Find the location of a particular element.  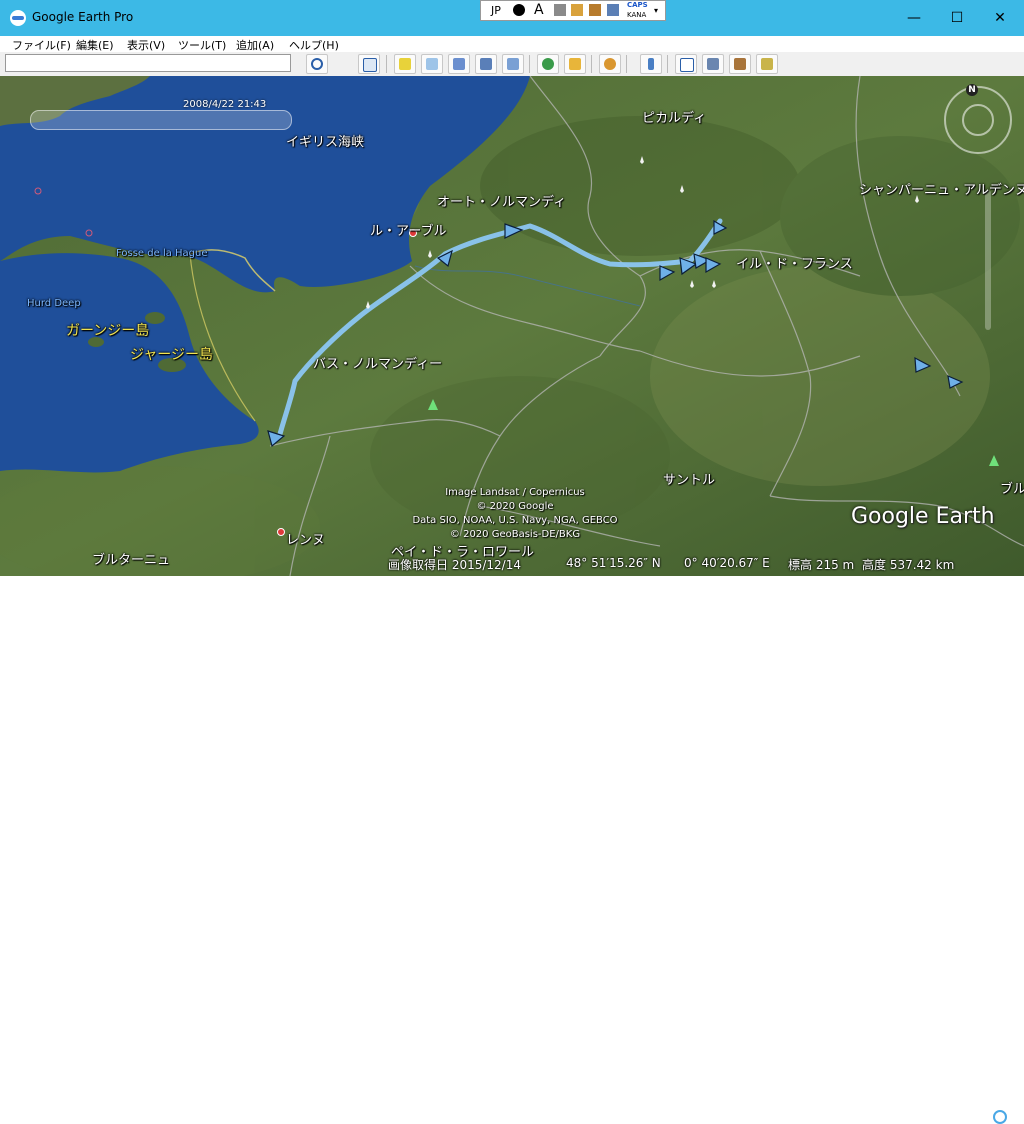

maximize-button: ☐ is located at coordinates (957, 18).